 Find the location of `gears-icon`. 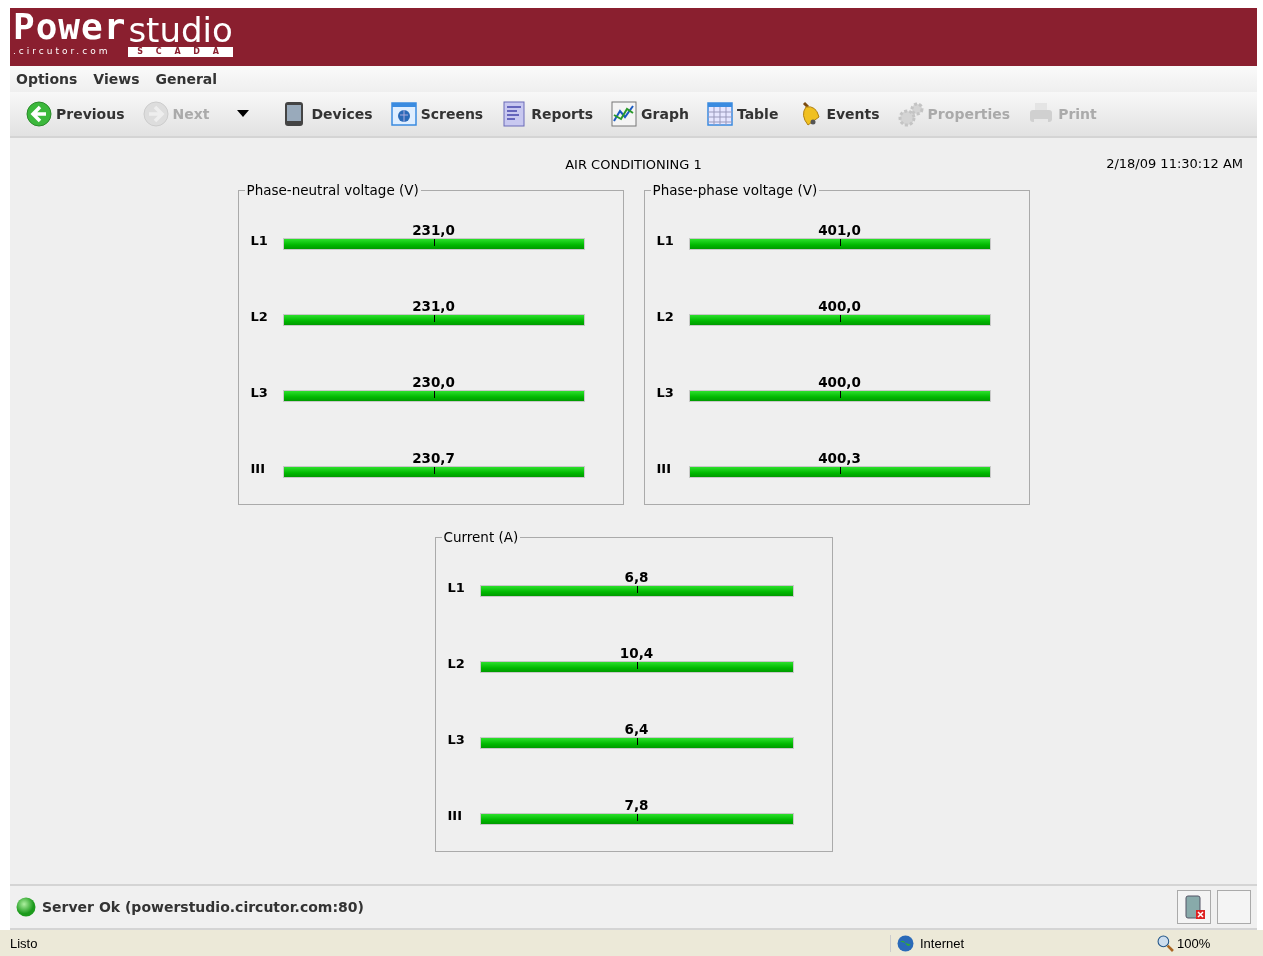

gears-icon is located at coordinates (910, 114).